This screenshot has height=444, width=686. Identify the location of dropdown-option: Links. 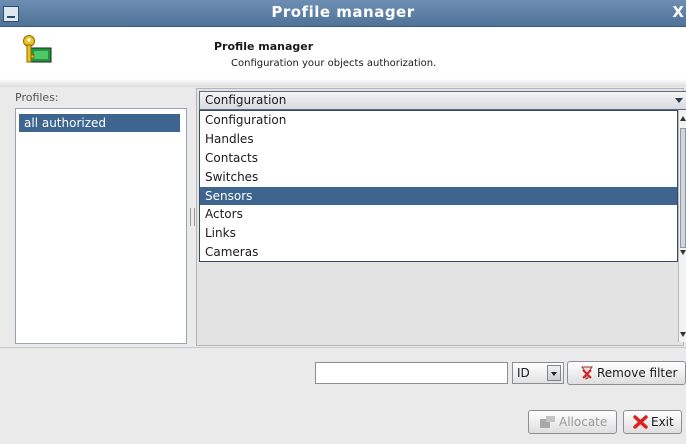
(438, 233).